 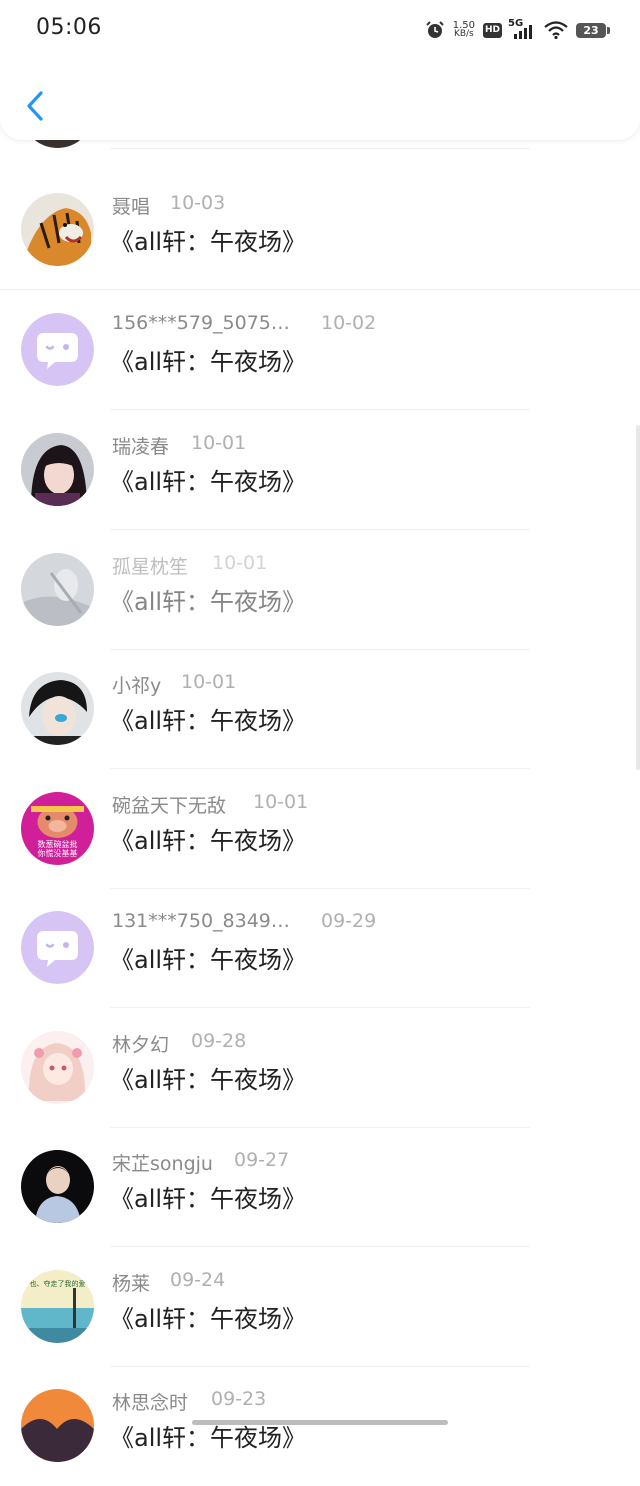 What do you see at coordinates (320, 30) in the screenshot?
I see `status-bar: 05:06 1.50 KB/s HD 5G 23` at bounding box center [320, 30].